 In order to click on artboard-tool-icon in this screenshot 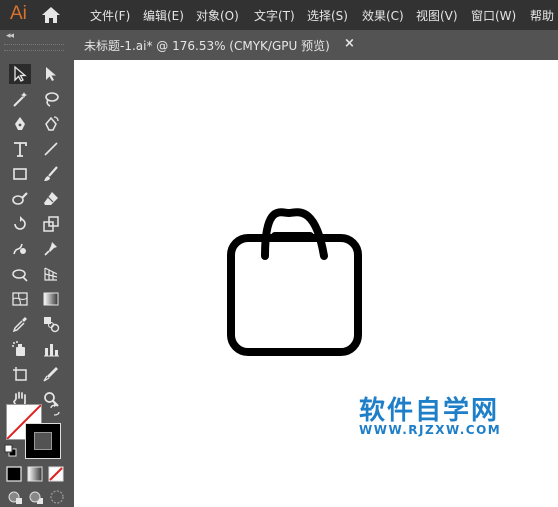, I will do `click(20, 374)`.